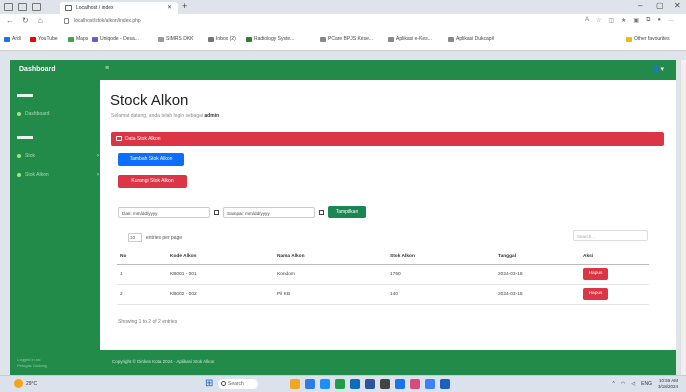 The width and height of the screenshot is (686, 392). I want to click on browser-tab: Localhost / index ✕, so click(119, 8).